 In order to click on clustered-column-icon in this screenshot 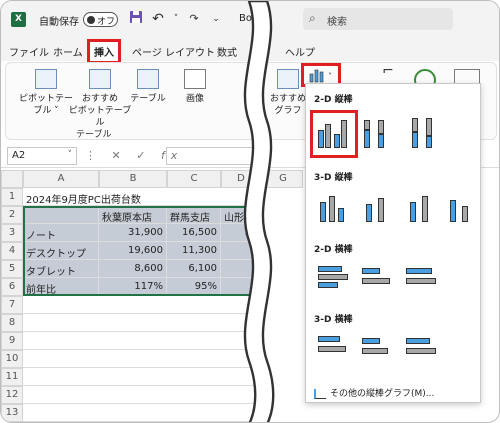, I will do `click(334, 134)`.